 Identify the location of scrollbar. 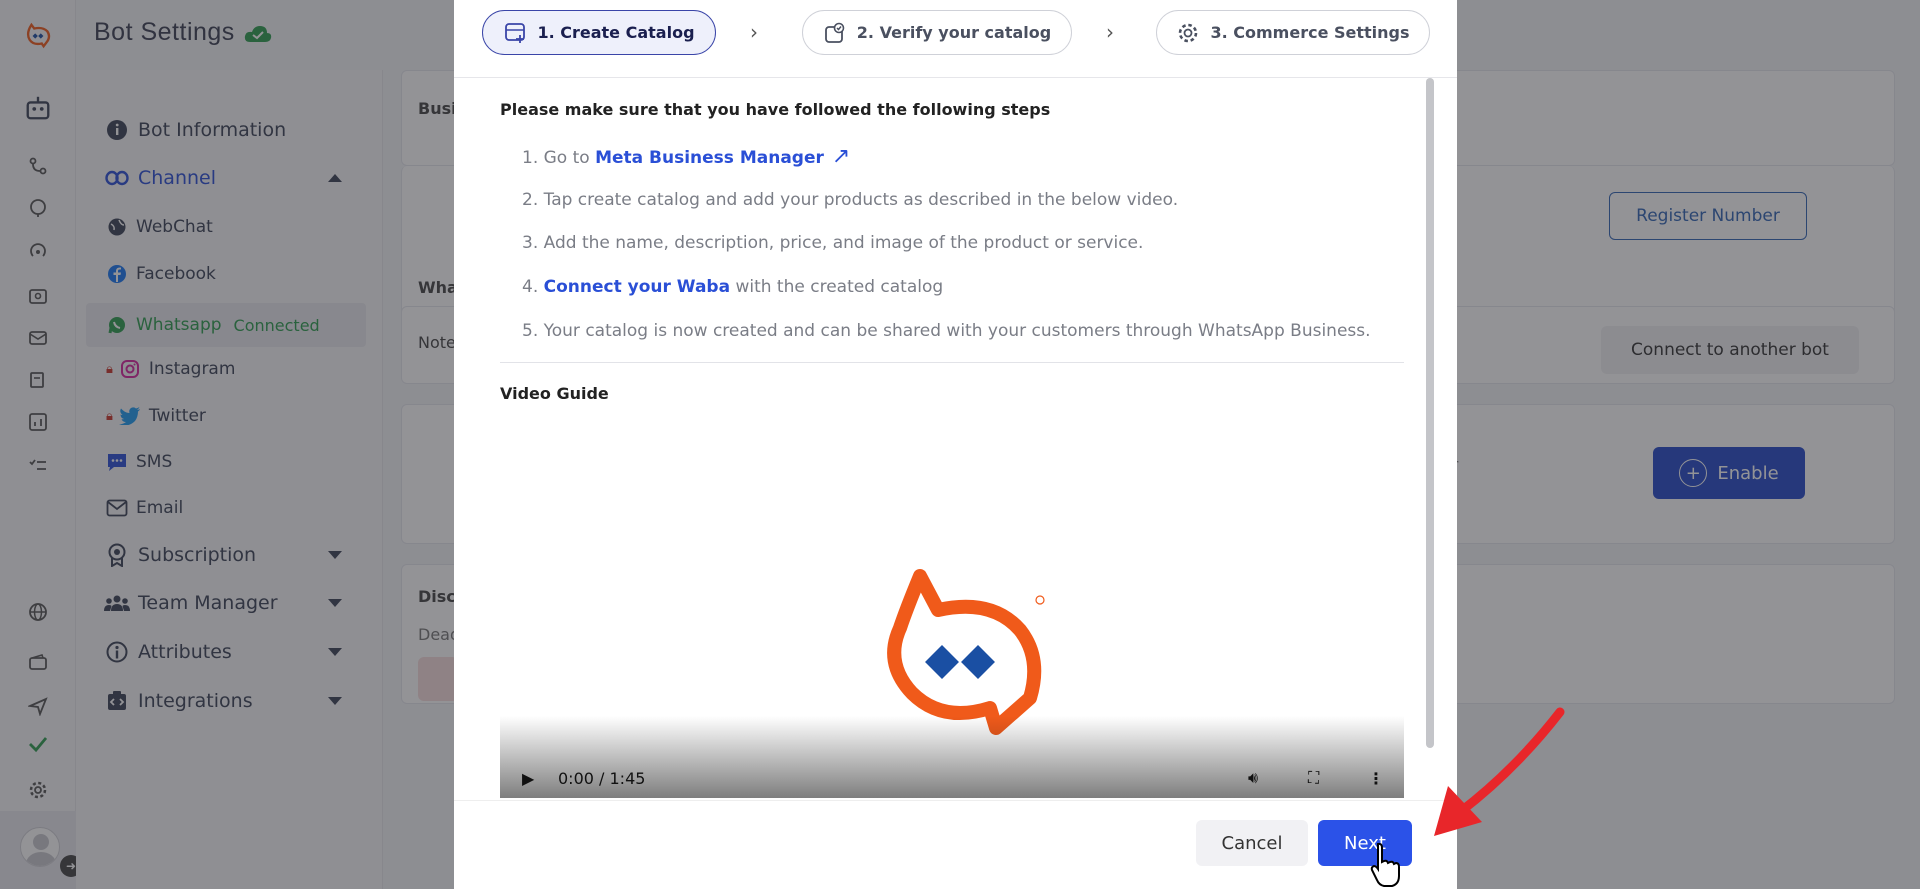
(1430, 413).